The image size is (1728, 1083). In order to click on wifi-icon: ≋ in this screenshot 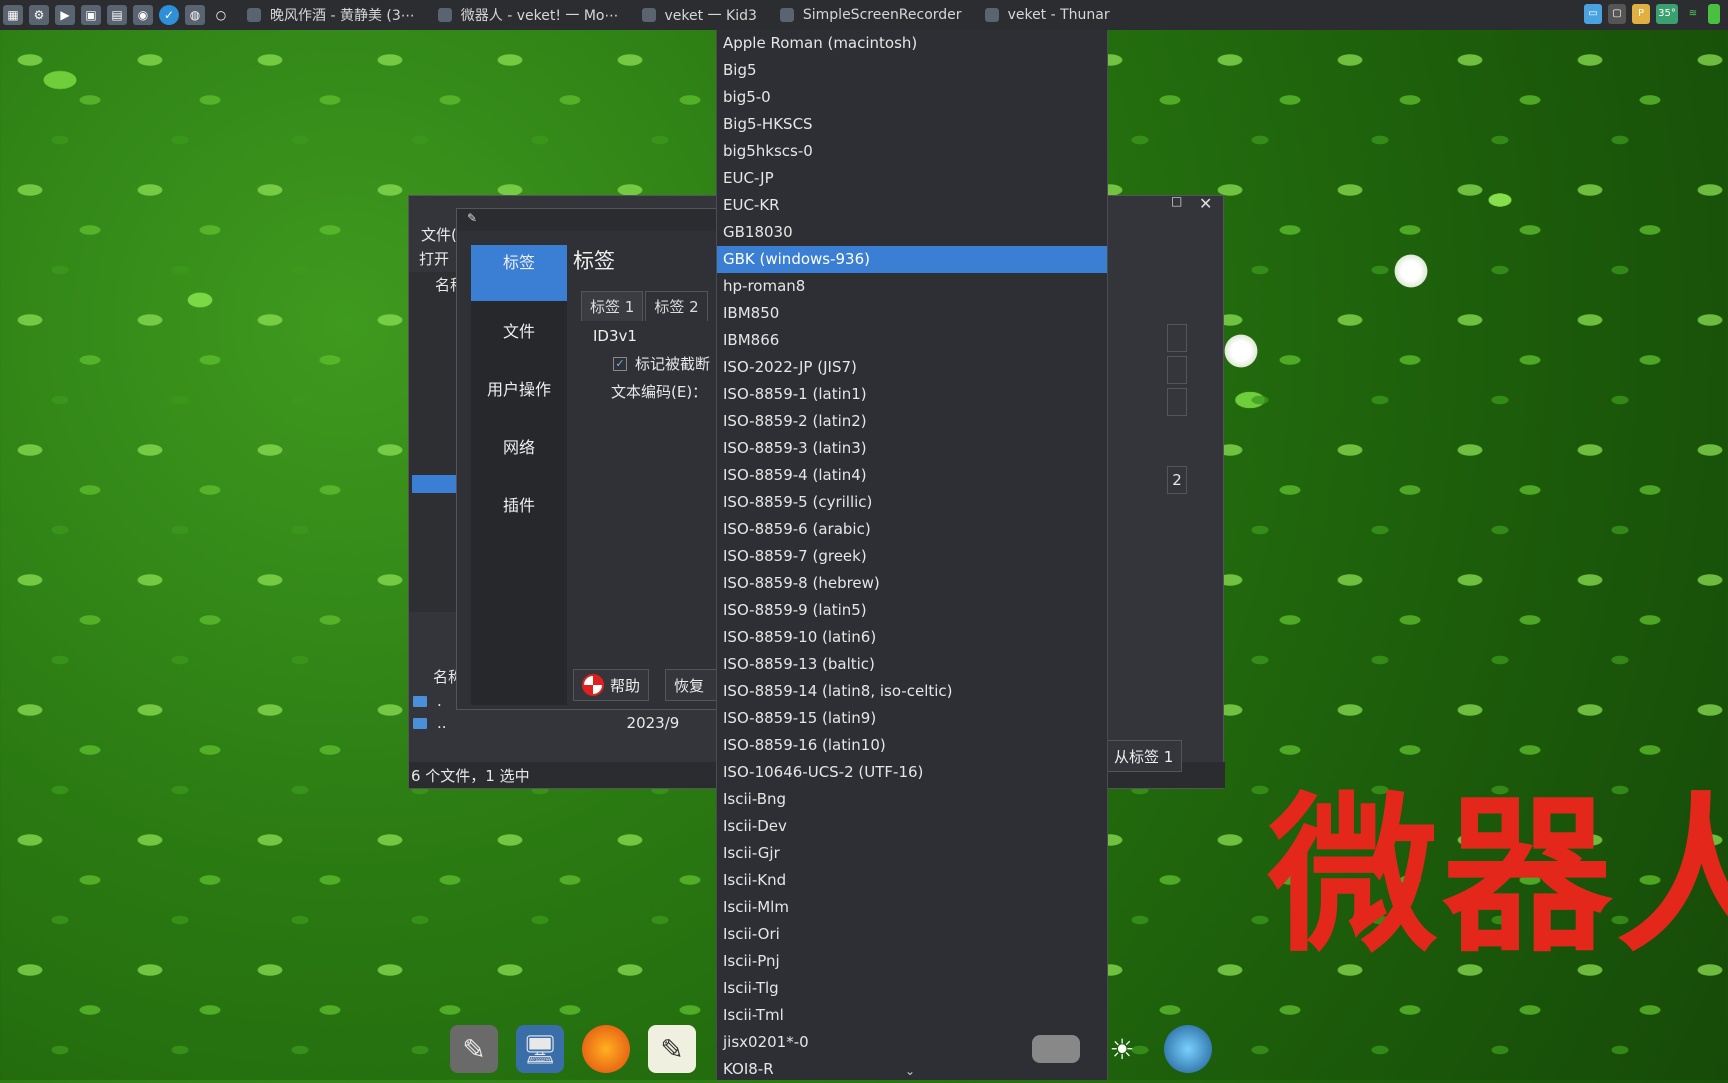, I will do `click(1693, 14)`.